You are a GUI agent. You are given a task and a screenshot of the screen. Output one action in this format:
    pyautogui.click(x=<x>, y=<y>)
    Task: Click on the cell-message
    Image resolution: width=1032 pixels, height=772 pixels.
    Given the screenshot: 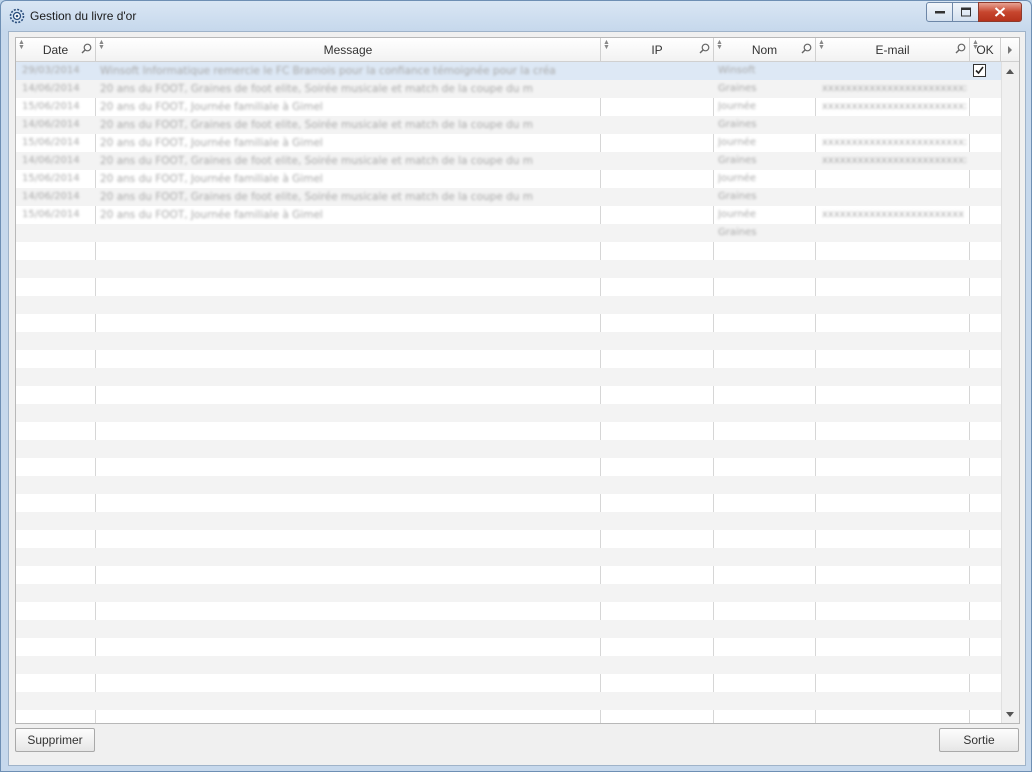 What is the action you would take?
    pyautogui.click(x=349, y=233)
    